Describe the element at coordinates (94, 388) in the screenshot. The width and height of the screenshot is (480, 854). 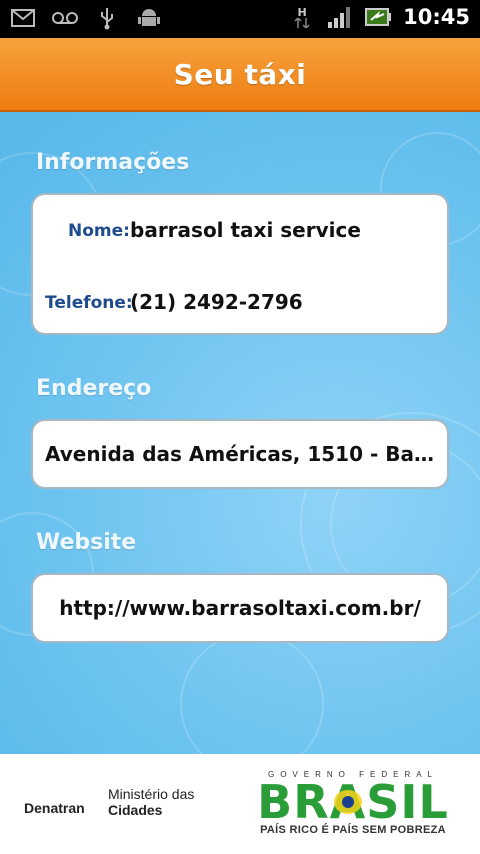
I see `address-section-title: Endereço` at that location.